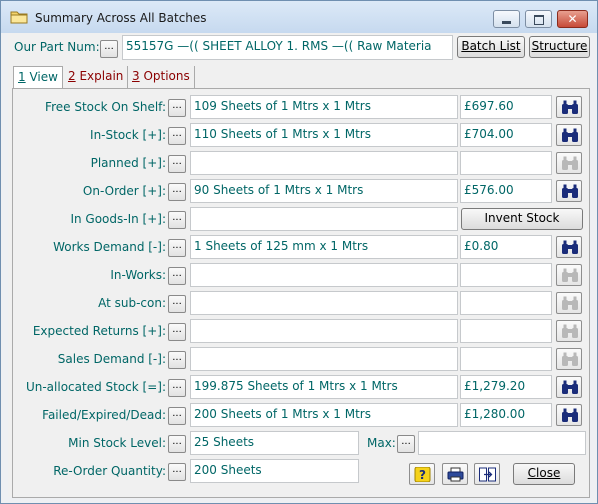 The image size is (598, 504). What do you see at coordinates (487, 474) in the screenshot?
I see `export-button` at bounding box center [487, 474].